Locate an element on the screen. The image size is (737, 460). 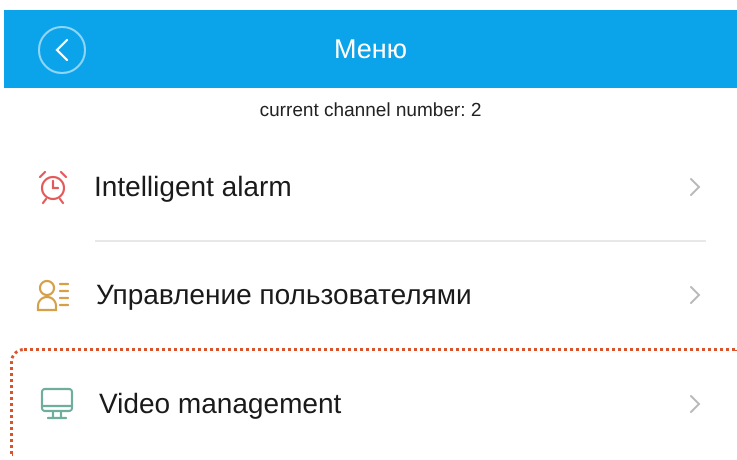
alarm-clock-icon is located at coordinates (53, 187).